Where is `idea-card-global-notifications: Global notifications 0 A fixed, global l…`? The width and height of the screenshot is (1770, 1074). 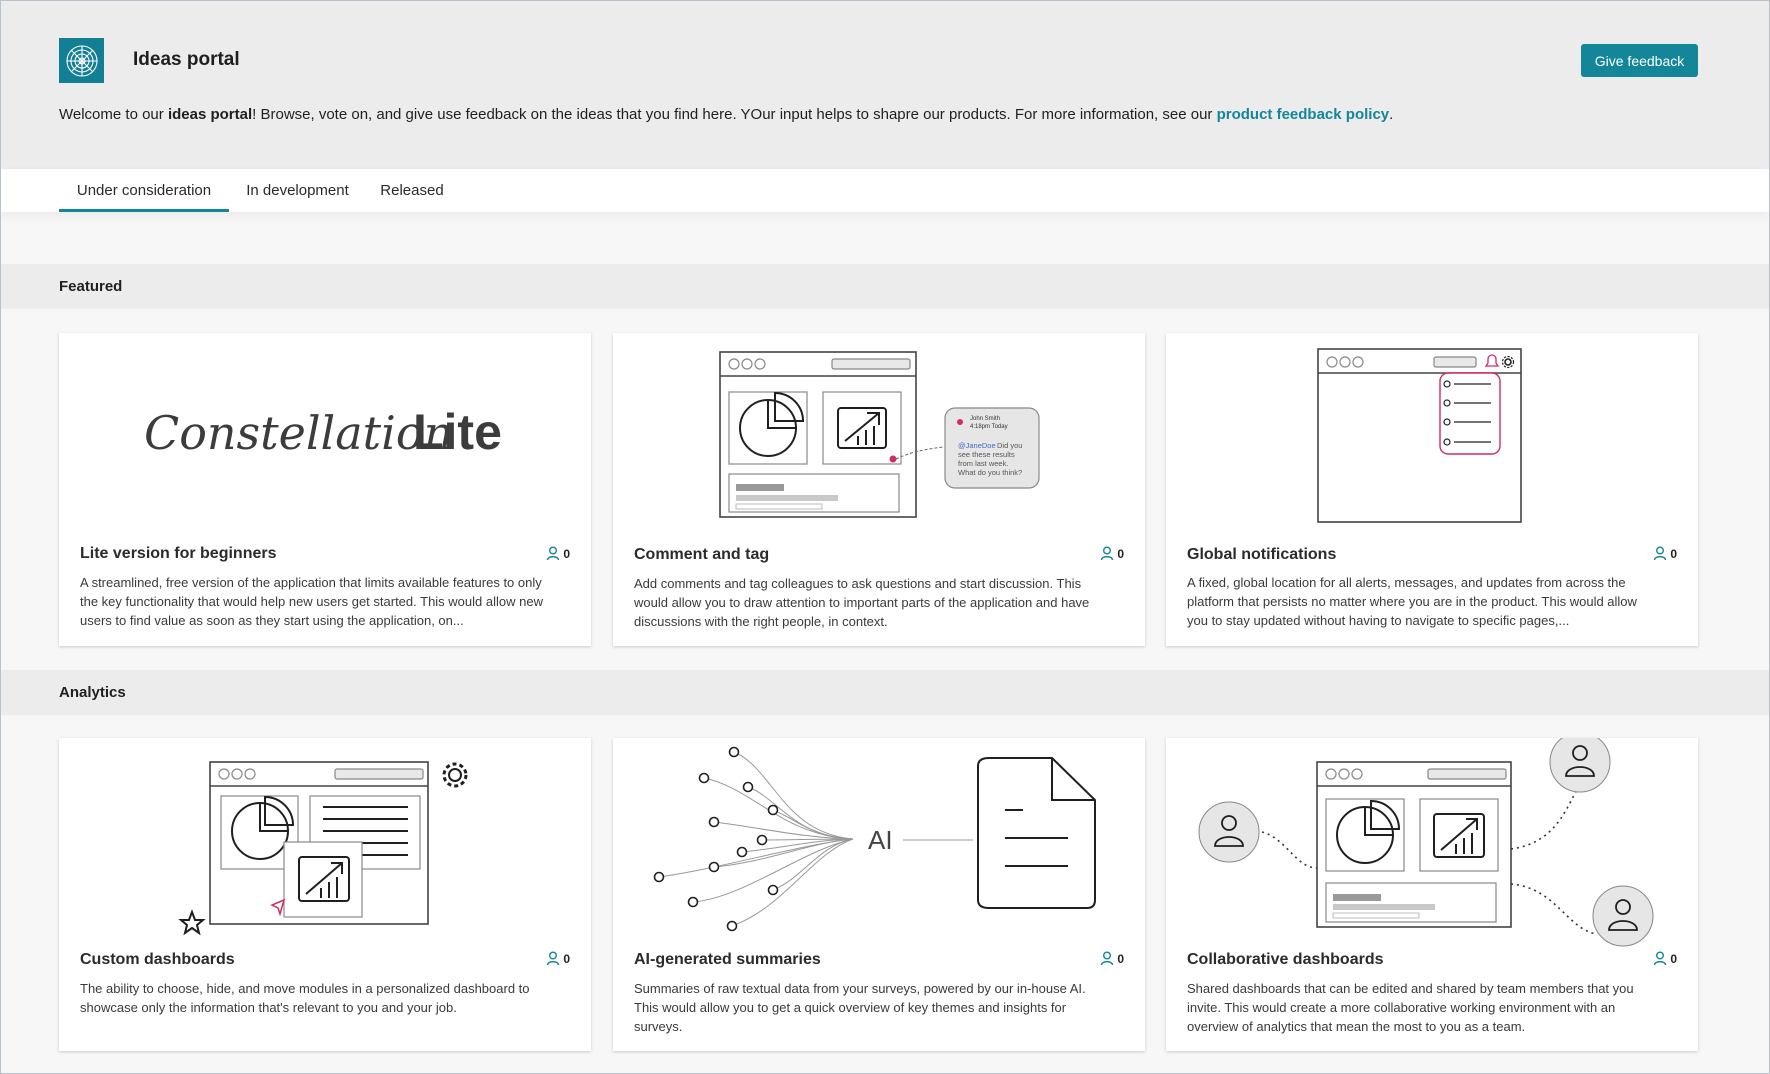 idea-card-global-notifications: Global notifications 0 A fixed, global l… is located at coordinates (1432, 489).